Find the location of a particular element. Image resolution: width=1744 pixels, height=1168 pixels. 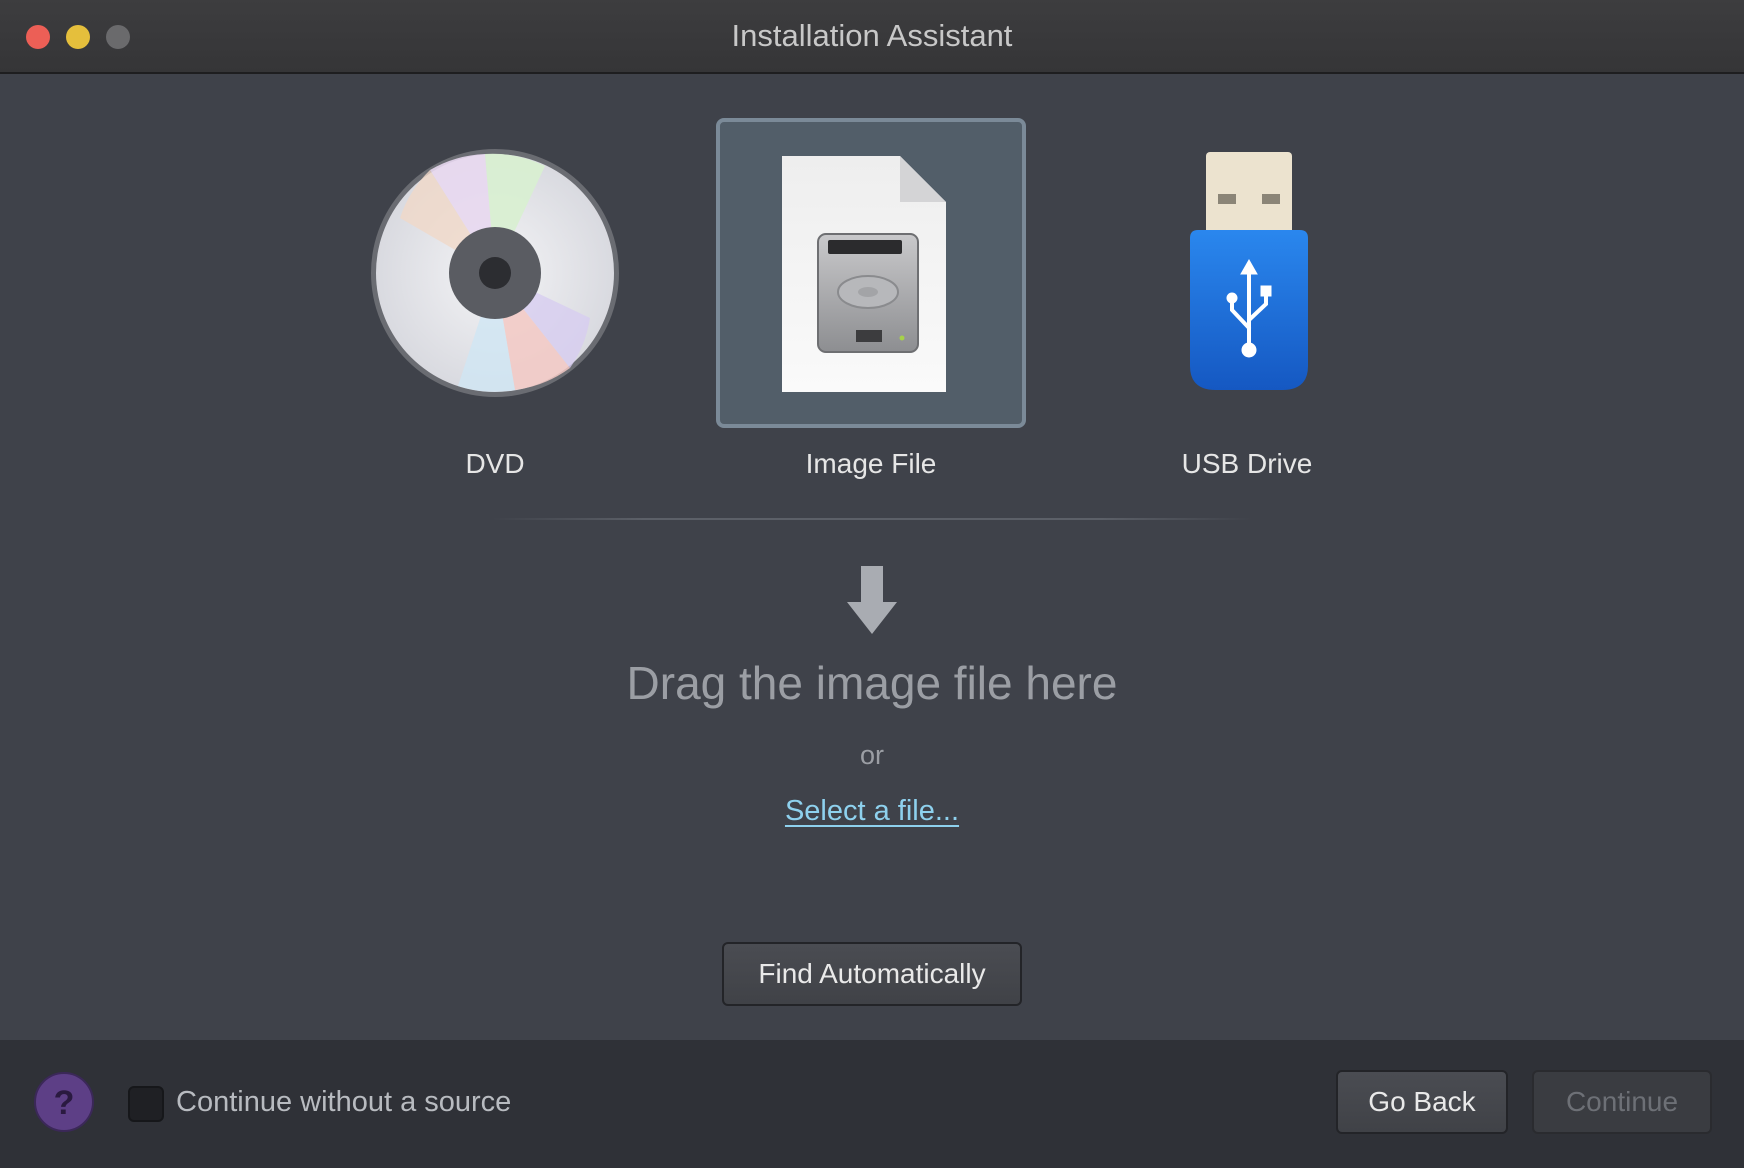

dvd-disc-icon is located at coordinates (495, 273).